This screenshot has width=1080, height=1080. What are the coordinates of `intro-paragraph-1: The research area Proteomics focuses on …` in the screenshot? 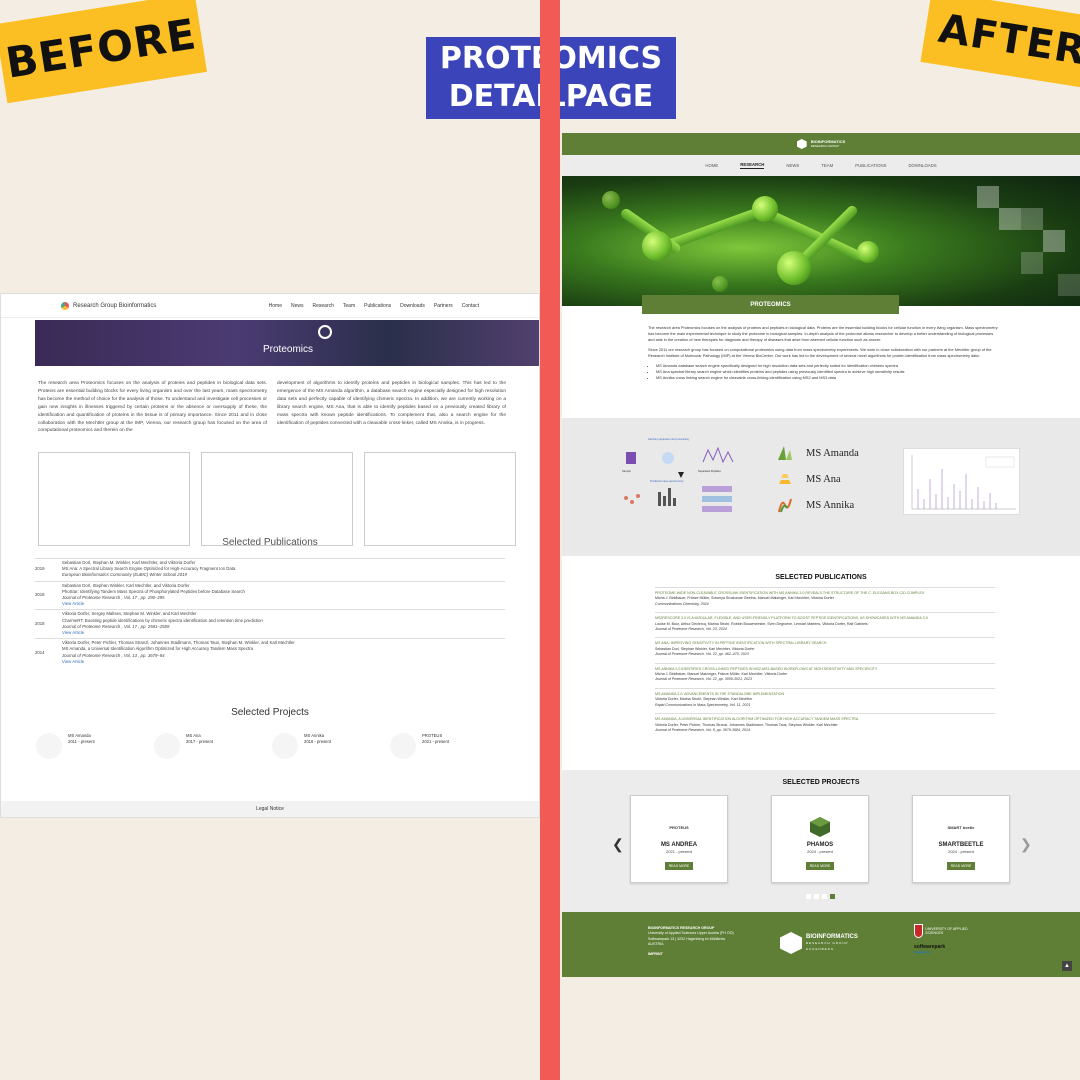 It's located at (823, 333).